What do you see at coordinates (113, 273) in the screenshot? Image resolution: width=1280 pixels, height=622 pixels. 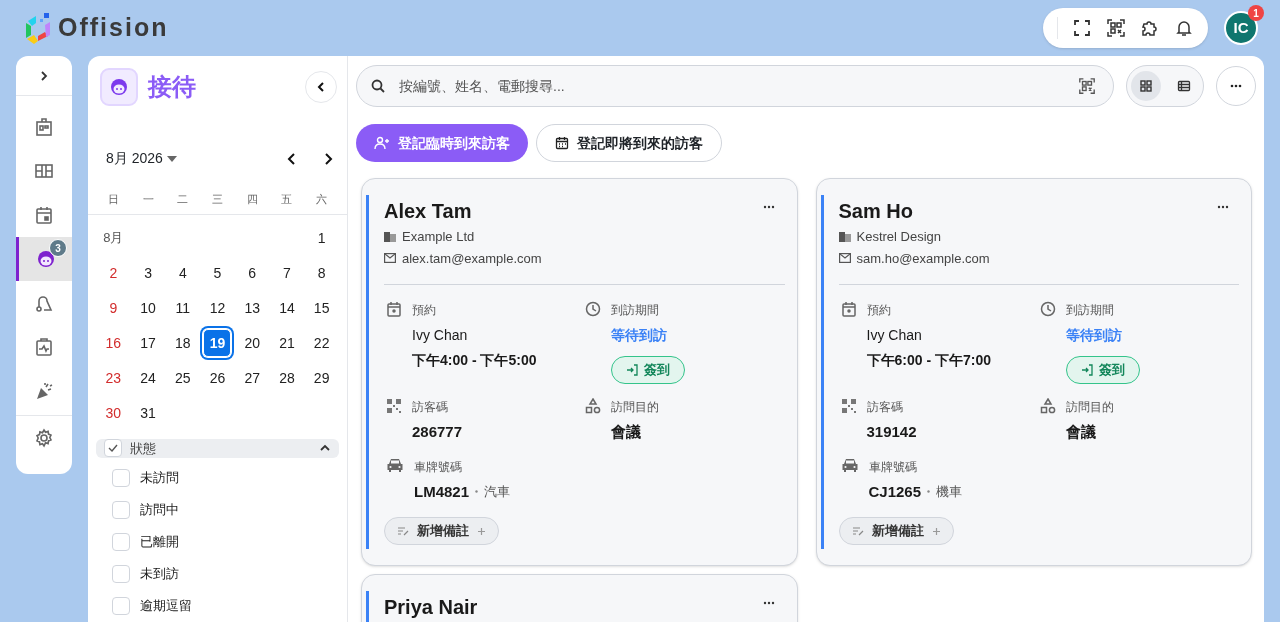 I see `calendar-day: 2` at bounding box center [113, 273].